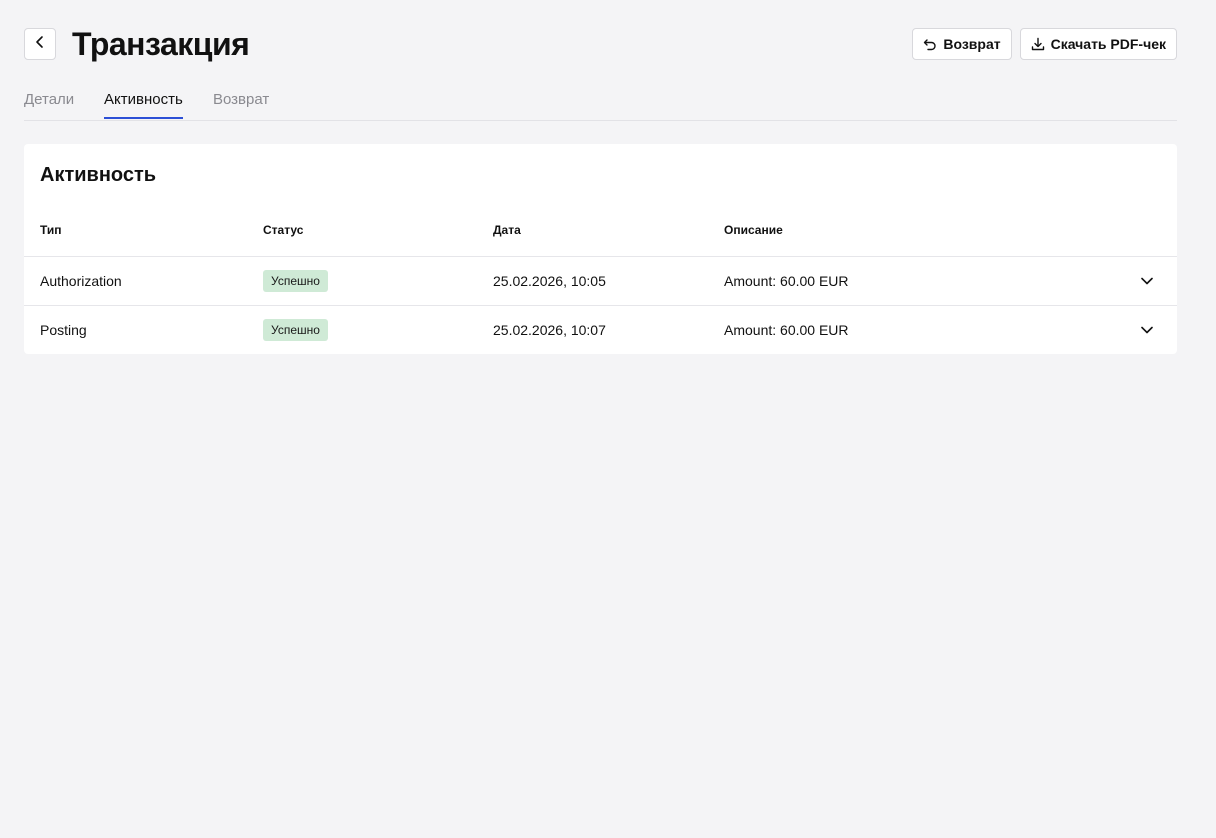 The height and width of the screenshot is (838, 1216). What do you see at coordinates (49, 104) in the screenshot?
I see `tab-details: Детали` at bounding box center [49, 104].